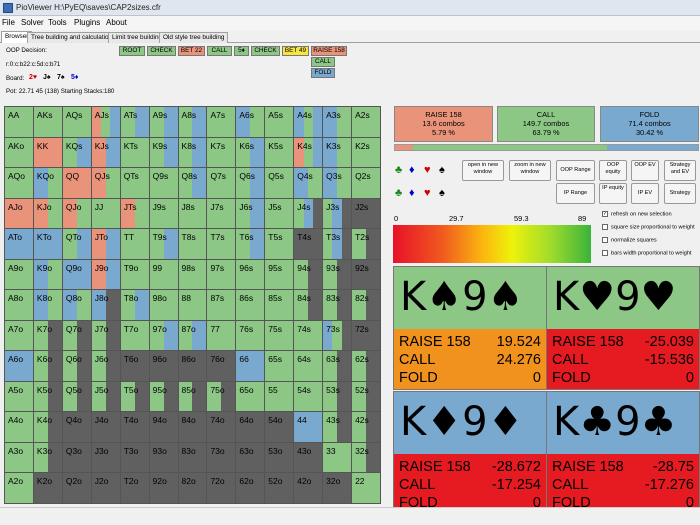 This screenshot has height=525, width=700. Describe the element at coordinates (163, 305) in the screenshot. I see `range-cell: 98o` at that location.